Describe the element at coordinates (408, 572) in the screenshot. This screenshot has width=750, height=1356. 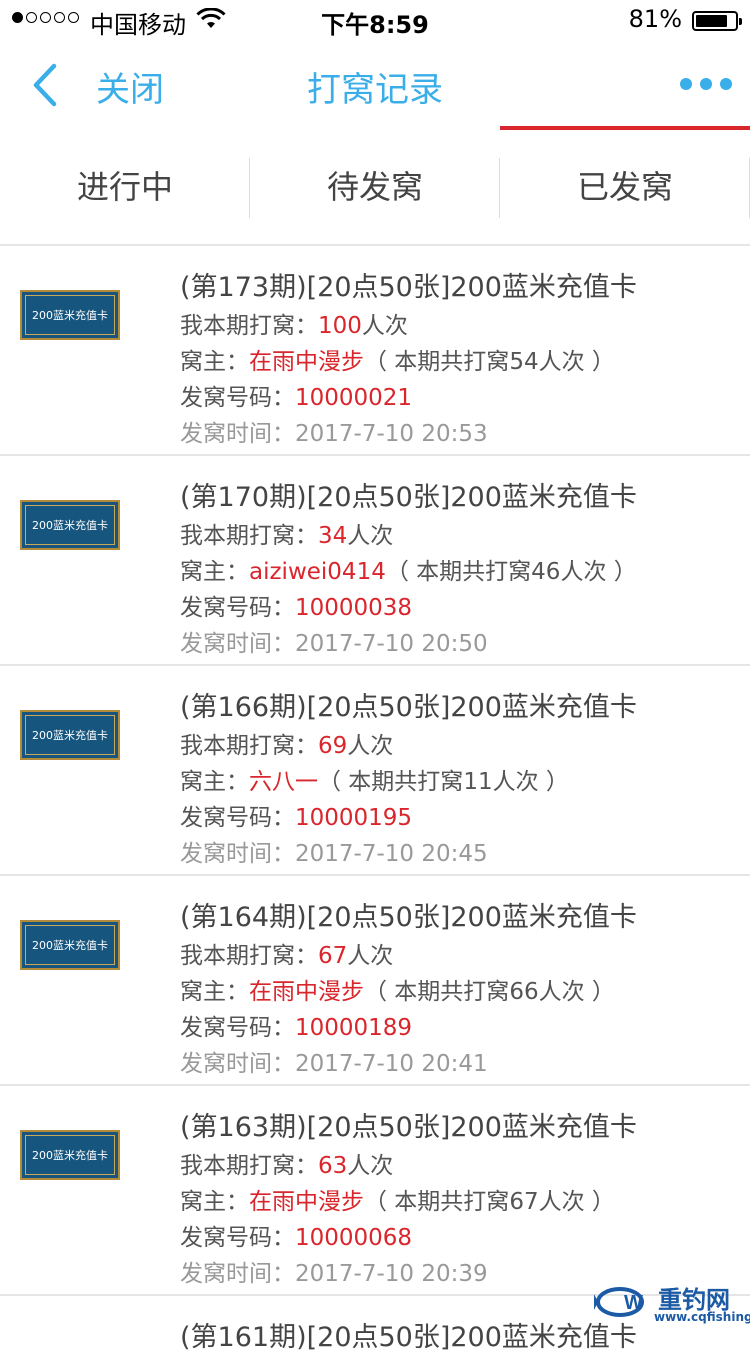
I see `owner-row: 窝主：aiziwei0414（ 本期共打窝46人次 ）` at that location.